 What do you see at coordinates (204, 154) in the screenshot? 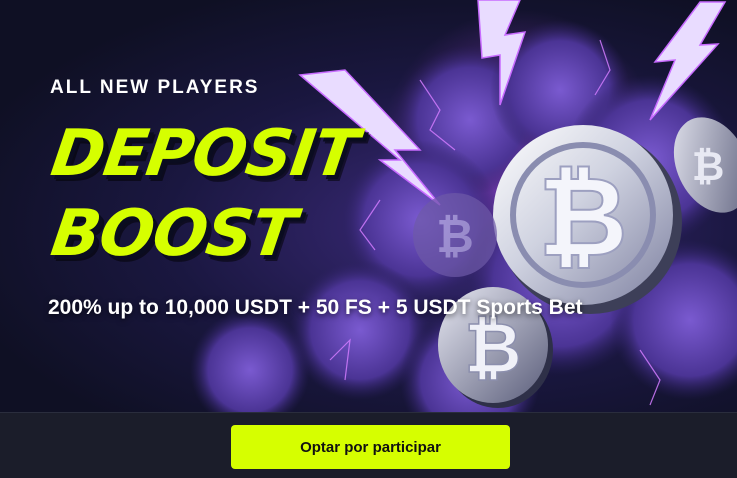
I see `promo-headline-line1: DEPOSIT` at bounding box center [204, 154].